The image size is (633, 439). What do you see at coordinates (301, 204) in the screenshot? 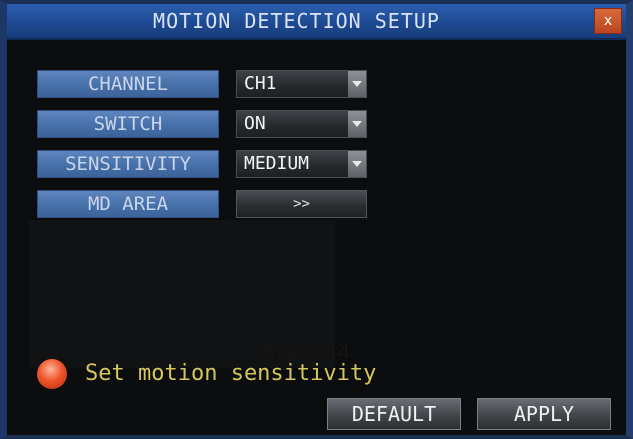
I see `md-area-setup-button: >>` at bounding box center [301, 204].